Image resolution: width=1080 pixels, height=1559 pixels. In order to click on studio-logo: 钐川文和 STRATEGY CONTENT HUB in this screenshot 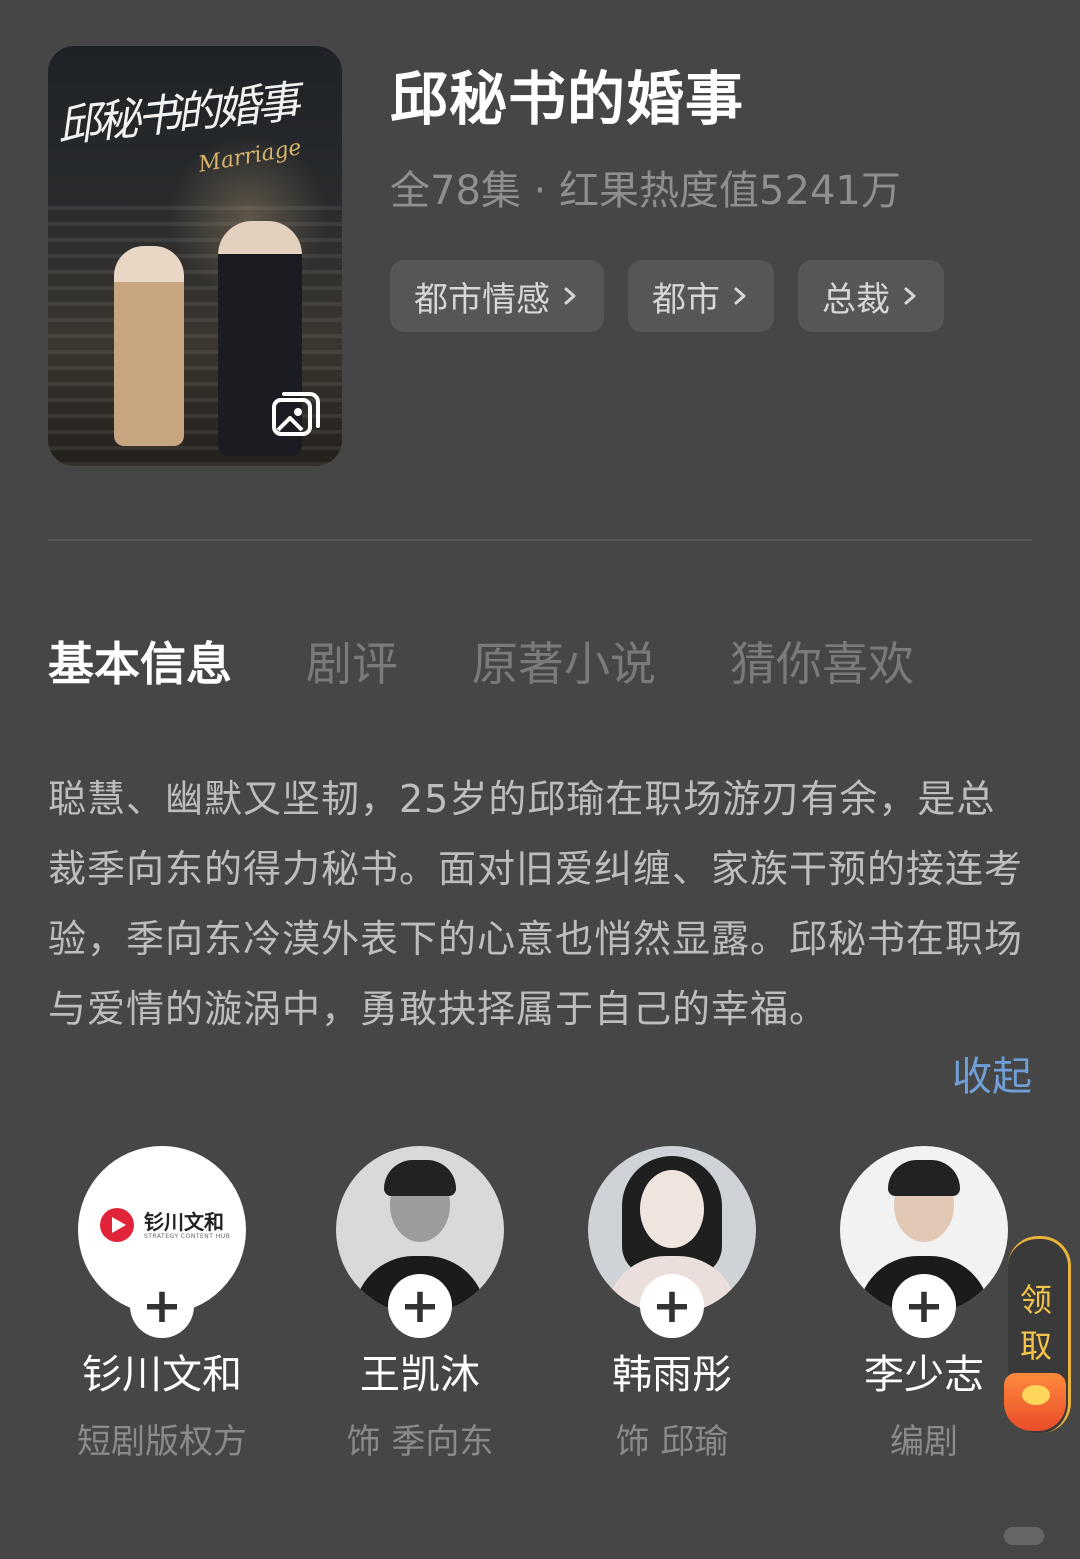, I will do `click(165, 1225)`.